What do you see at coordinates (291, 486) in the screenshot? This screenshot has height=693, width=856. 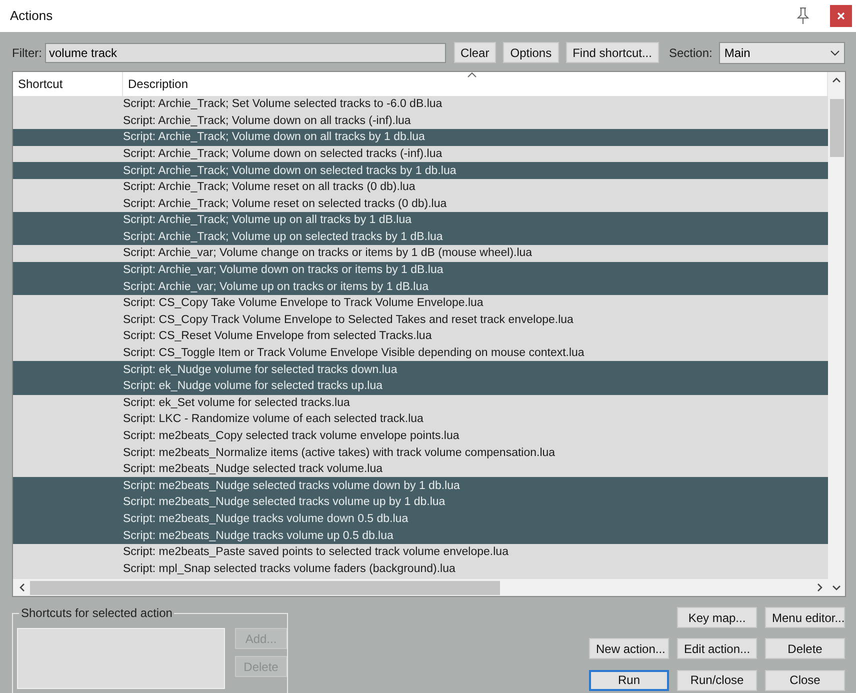 I see `description-cell: Script: me2beats_Nudge selected tracks volume down by 1 db.lua` at bounding box center [291, 486].